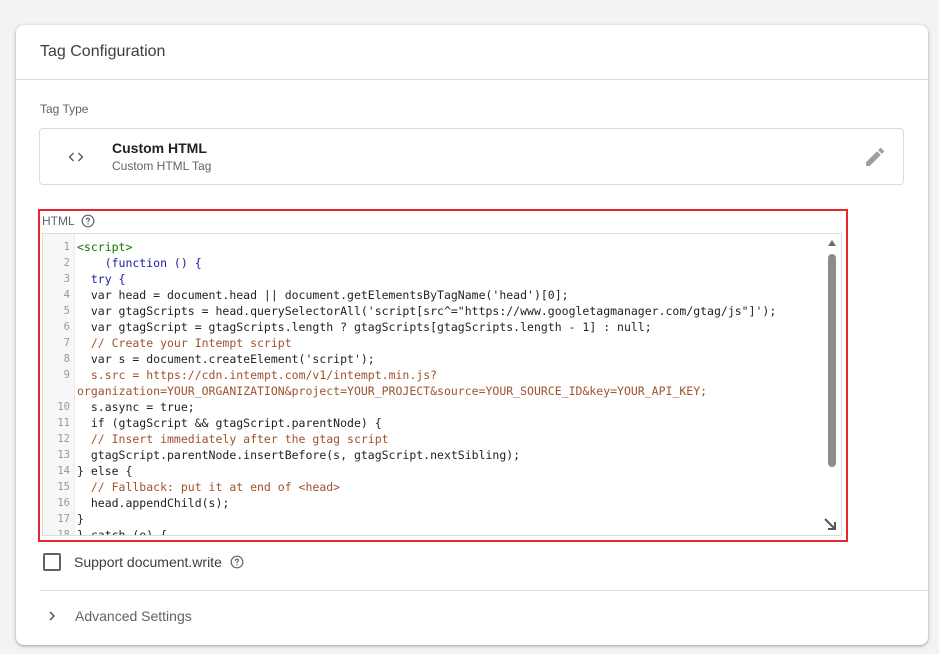 The image size is (939, 654). What do you see at coordinates (66, 327) in the screenshot?
I see `line-number: 6` at bounding box center [66, 327].